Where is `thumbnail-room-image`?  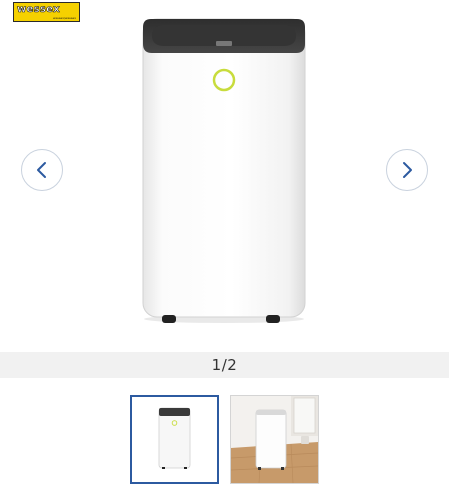
thumbnail-room-image is located at coordinates (274, 439).